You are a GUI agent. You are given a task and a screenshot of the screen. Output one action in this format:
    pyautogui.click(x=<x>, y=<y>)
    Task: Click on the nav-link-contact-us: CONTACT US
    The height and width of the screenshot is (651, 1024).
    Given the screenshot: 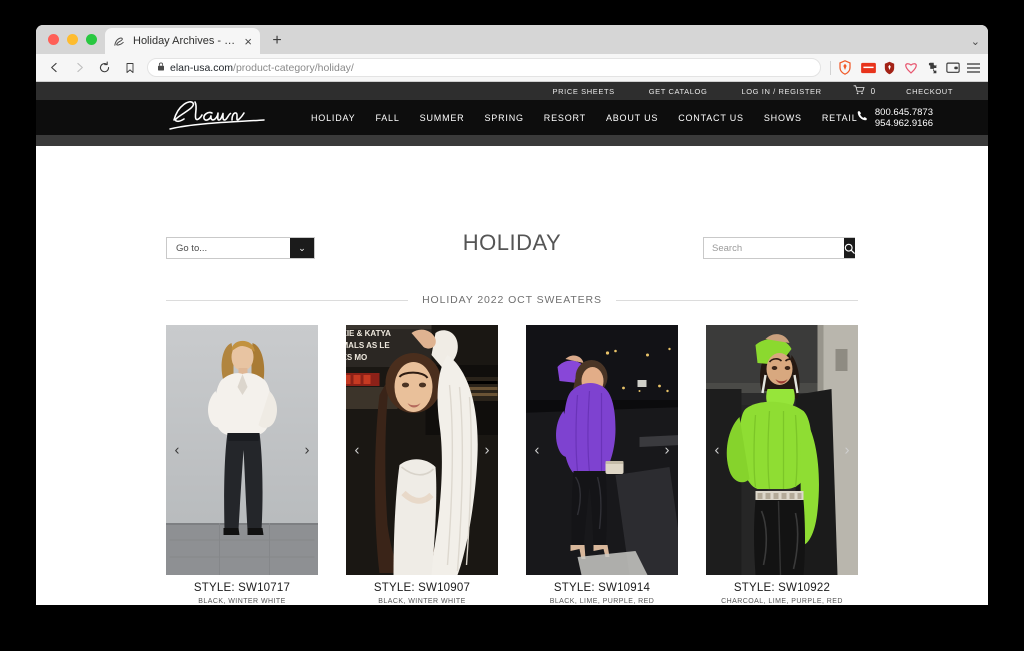 What is the action you would take?
    pyautogui.click(x=711, y=118)
    